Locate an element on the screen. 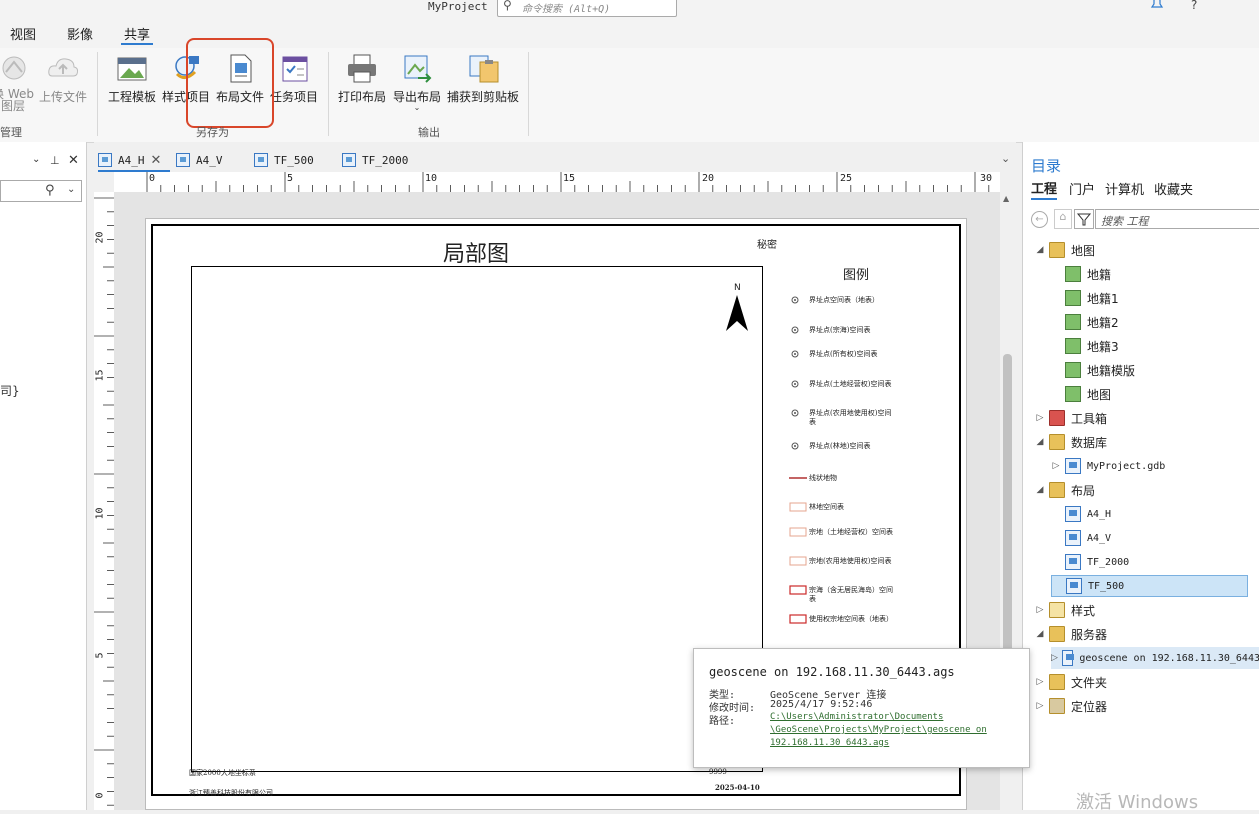 The width and height of the screenshot is (1259, 814). tooltip-path-line1: C:\Users\Administrator\Documents is located at coordinates (856, 717).